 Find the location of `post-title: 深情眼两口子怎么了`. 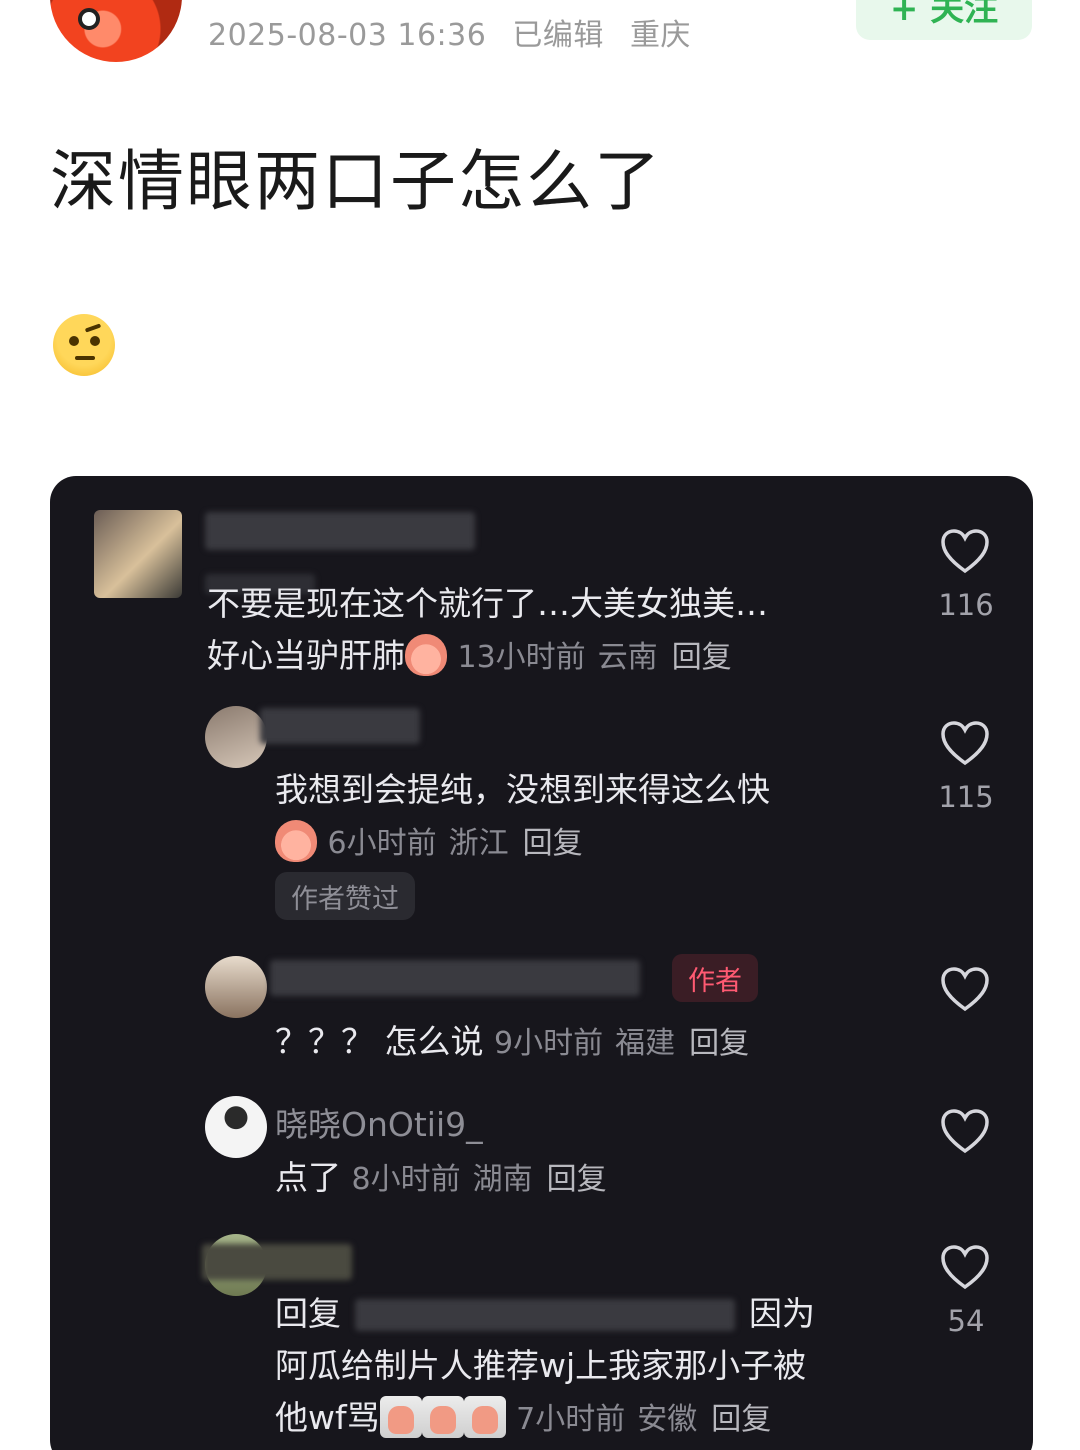

post-title: 深情眼两口子怎么了 is located at coordinates (356, 181).